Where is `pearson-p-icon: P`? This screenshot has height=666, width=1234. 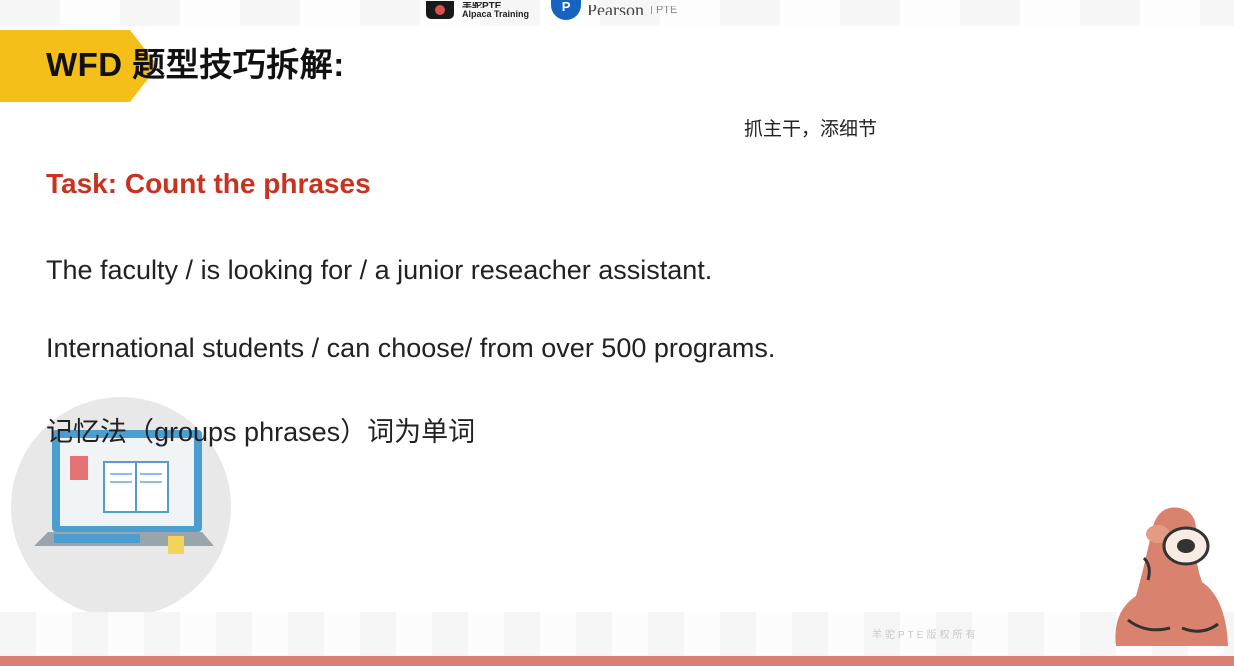 pearson-p-icon: P is located at coordinates (566, 10).